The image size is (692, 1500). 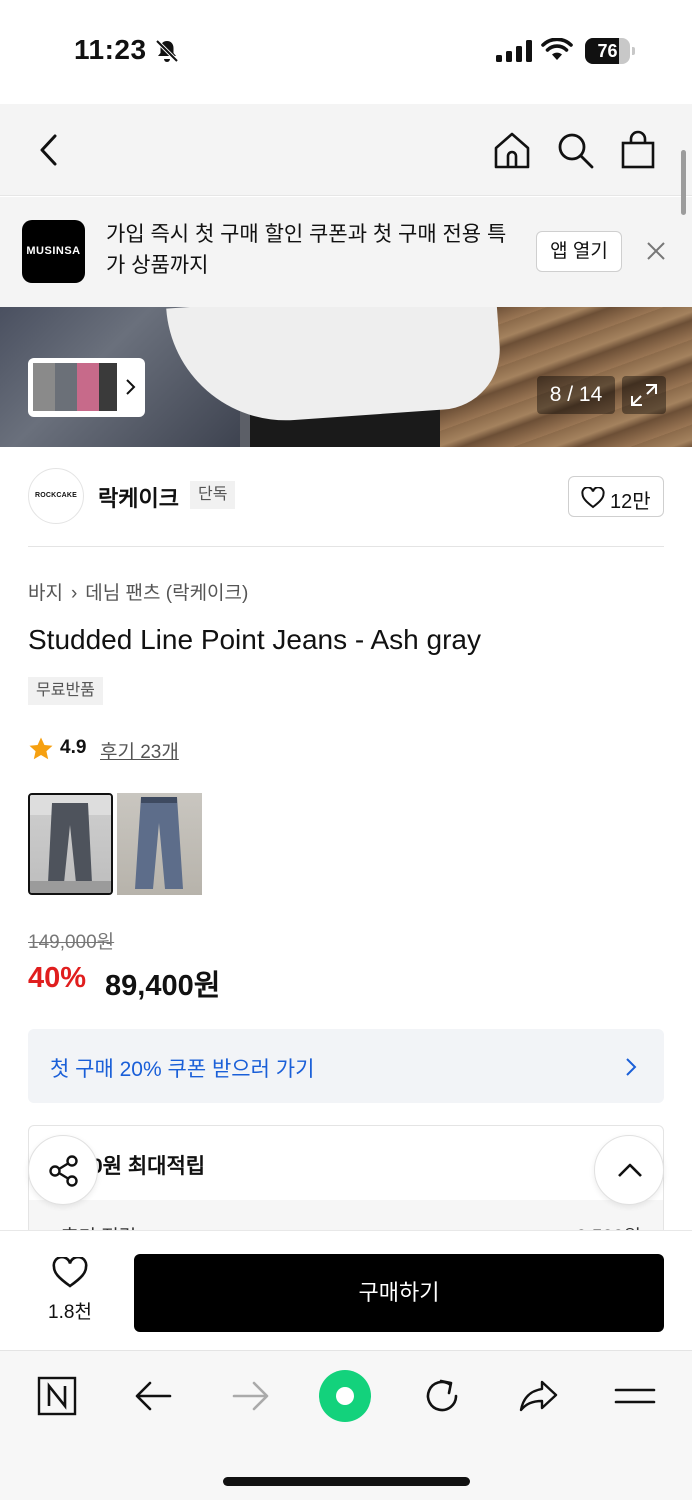 What do you see at coordinates (346, 377) in the screenshot?
I see `product-image-gallery: 8 / 14` at bounding box center [346, 377].